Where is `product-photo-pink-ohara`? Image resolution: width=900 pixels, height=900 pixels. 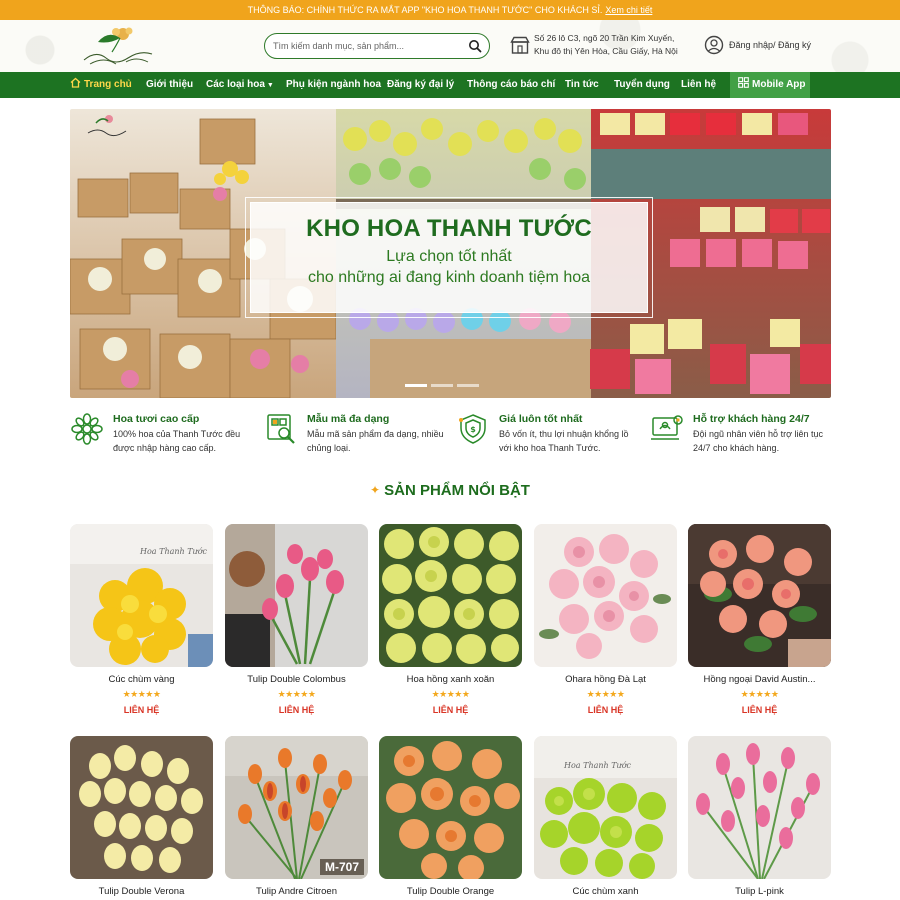
product-photo-pink-ohara is located at coordinates (605, 595).